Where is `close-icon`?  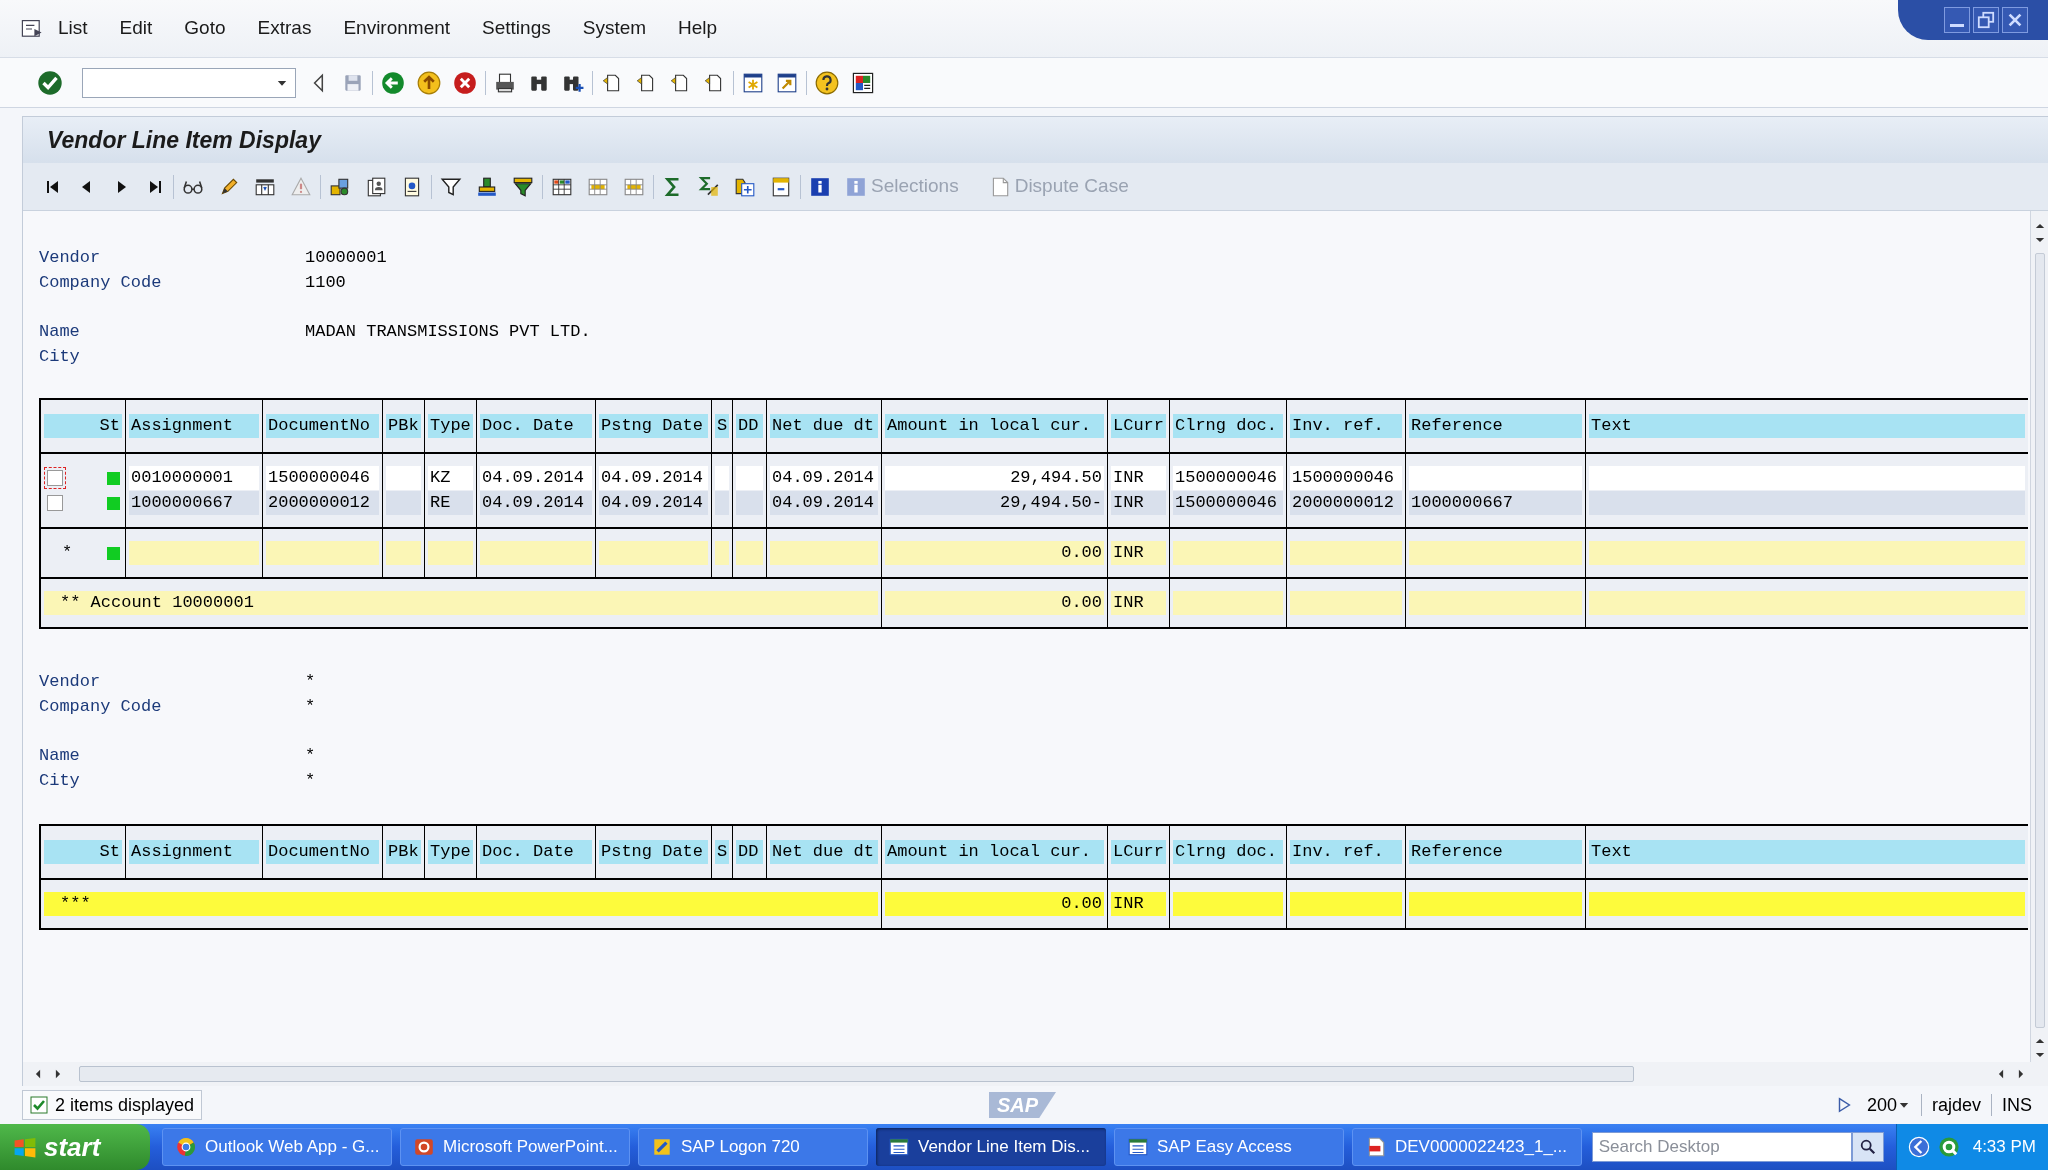 close-icon is located at coordinates (2015, 20).